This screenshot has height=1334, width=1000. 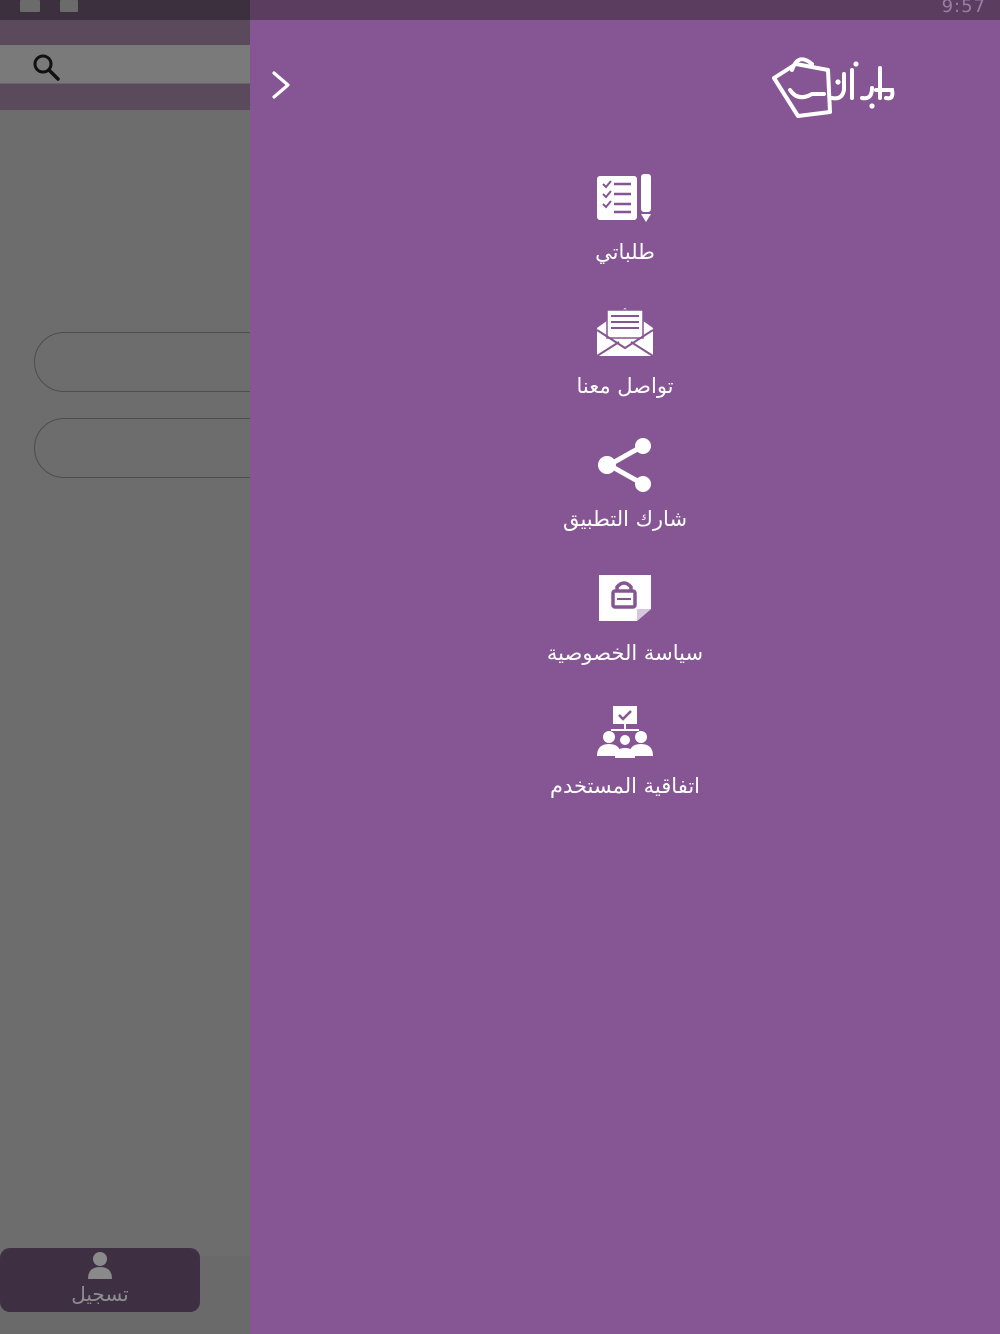 I want to click on gallery-notification-icon, so click(x=30, y=6).